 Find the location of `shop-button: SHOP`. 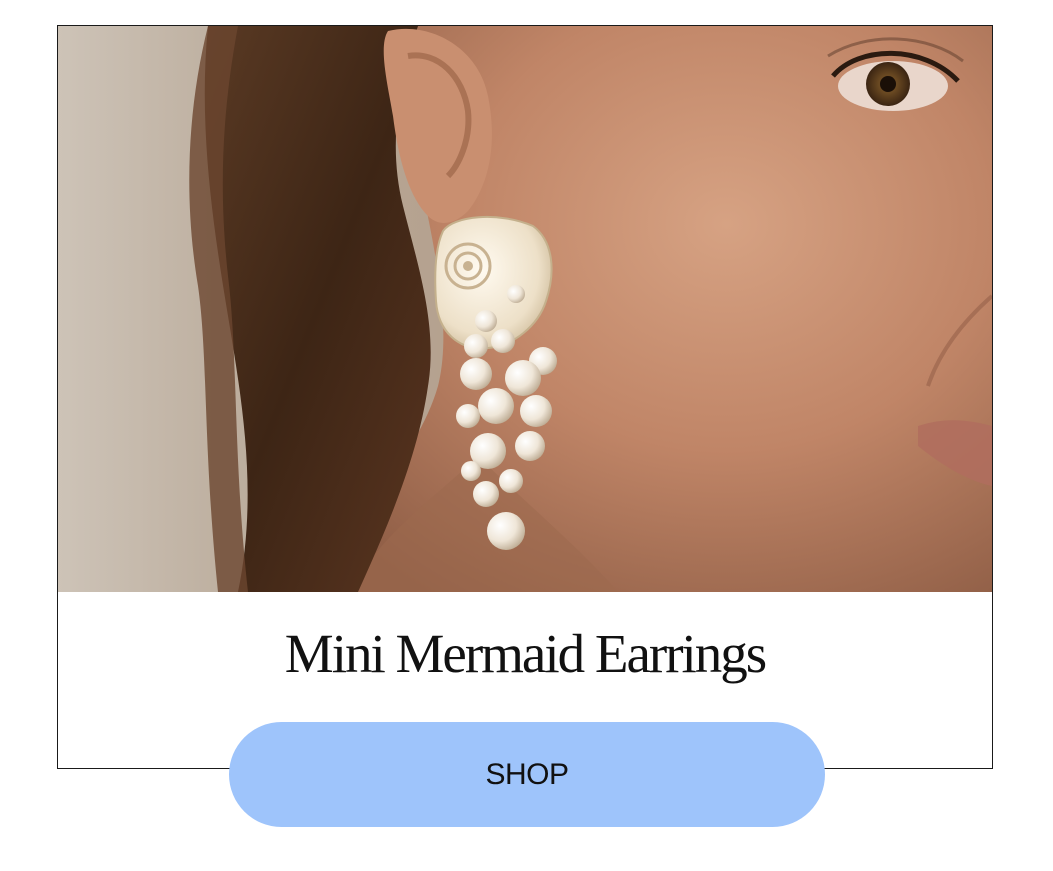

shop-button: SHOP is located at coordinates (527, 774).